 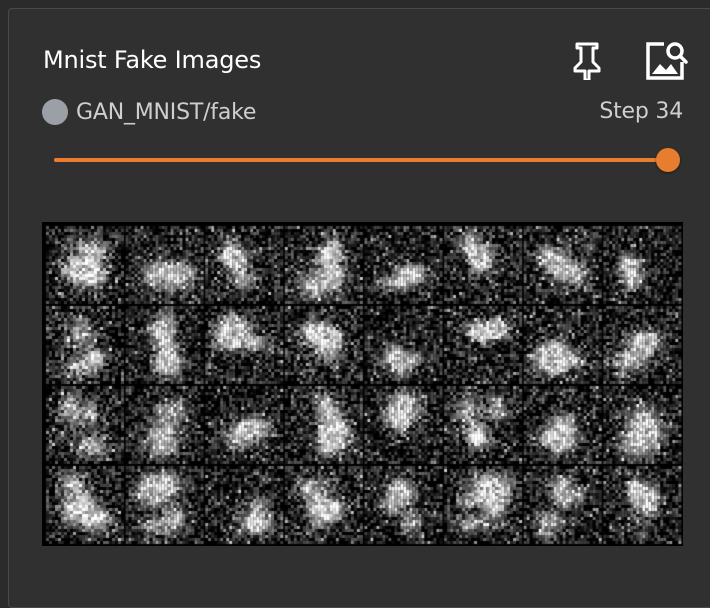 I want to click on step-slider, so click(x=368, y=160).